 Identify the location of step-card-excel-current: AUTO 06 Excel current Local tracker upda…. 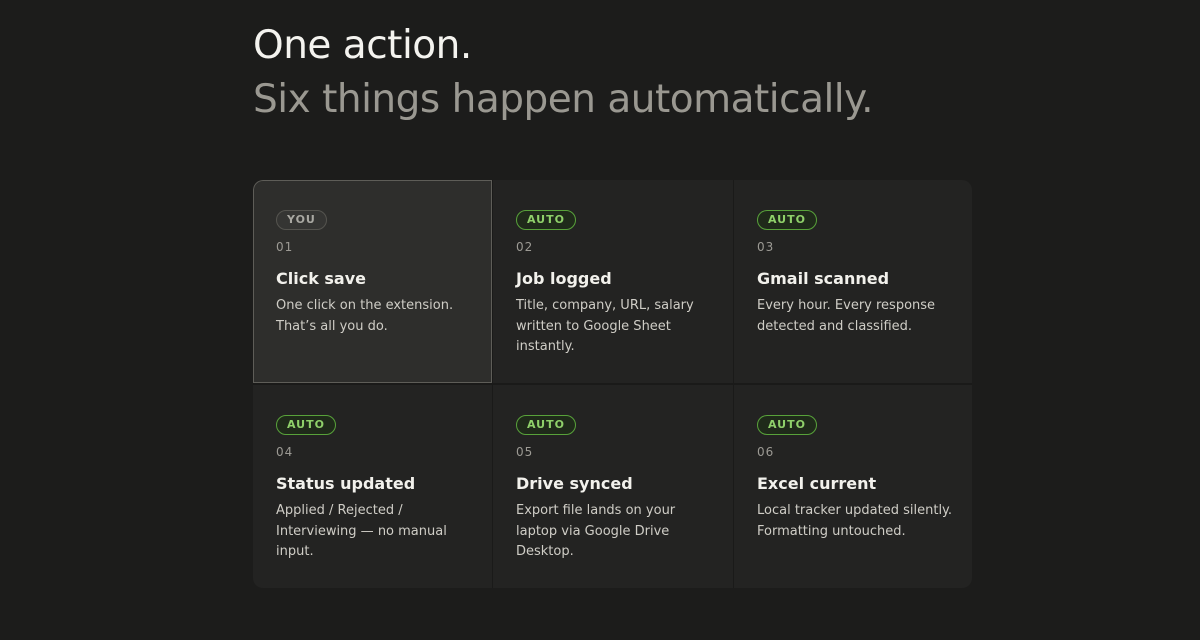
(853, 486).